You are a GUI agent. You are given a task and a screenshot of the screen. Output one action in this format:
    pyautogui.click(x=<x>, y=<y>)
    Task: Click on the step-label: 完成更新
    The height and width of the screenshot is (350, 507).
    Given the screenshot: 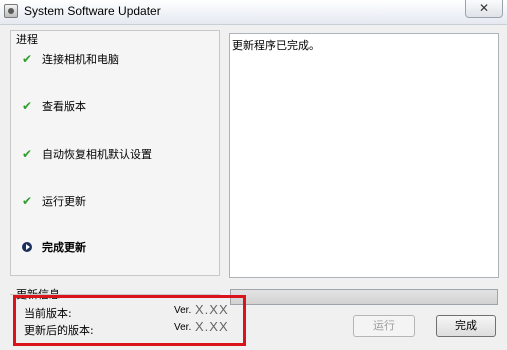 What is the action you would take?
    pyautogui.click(x=64, y=247)
    